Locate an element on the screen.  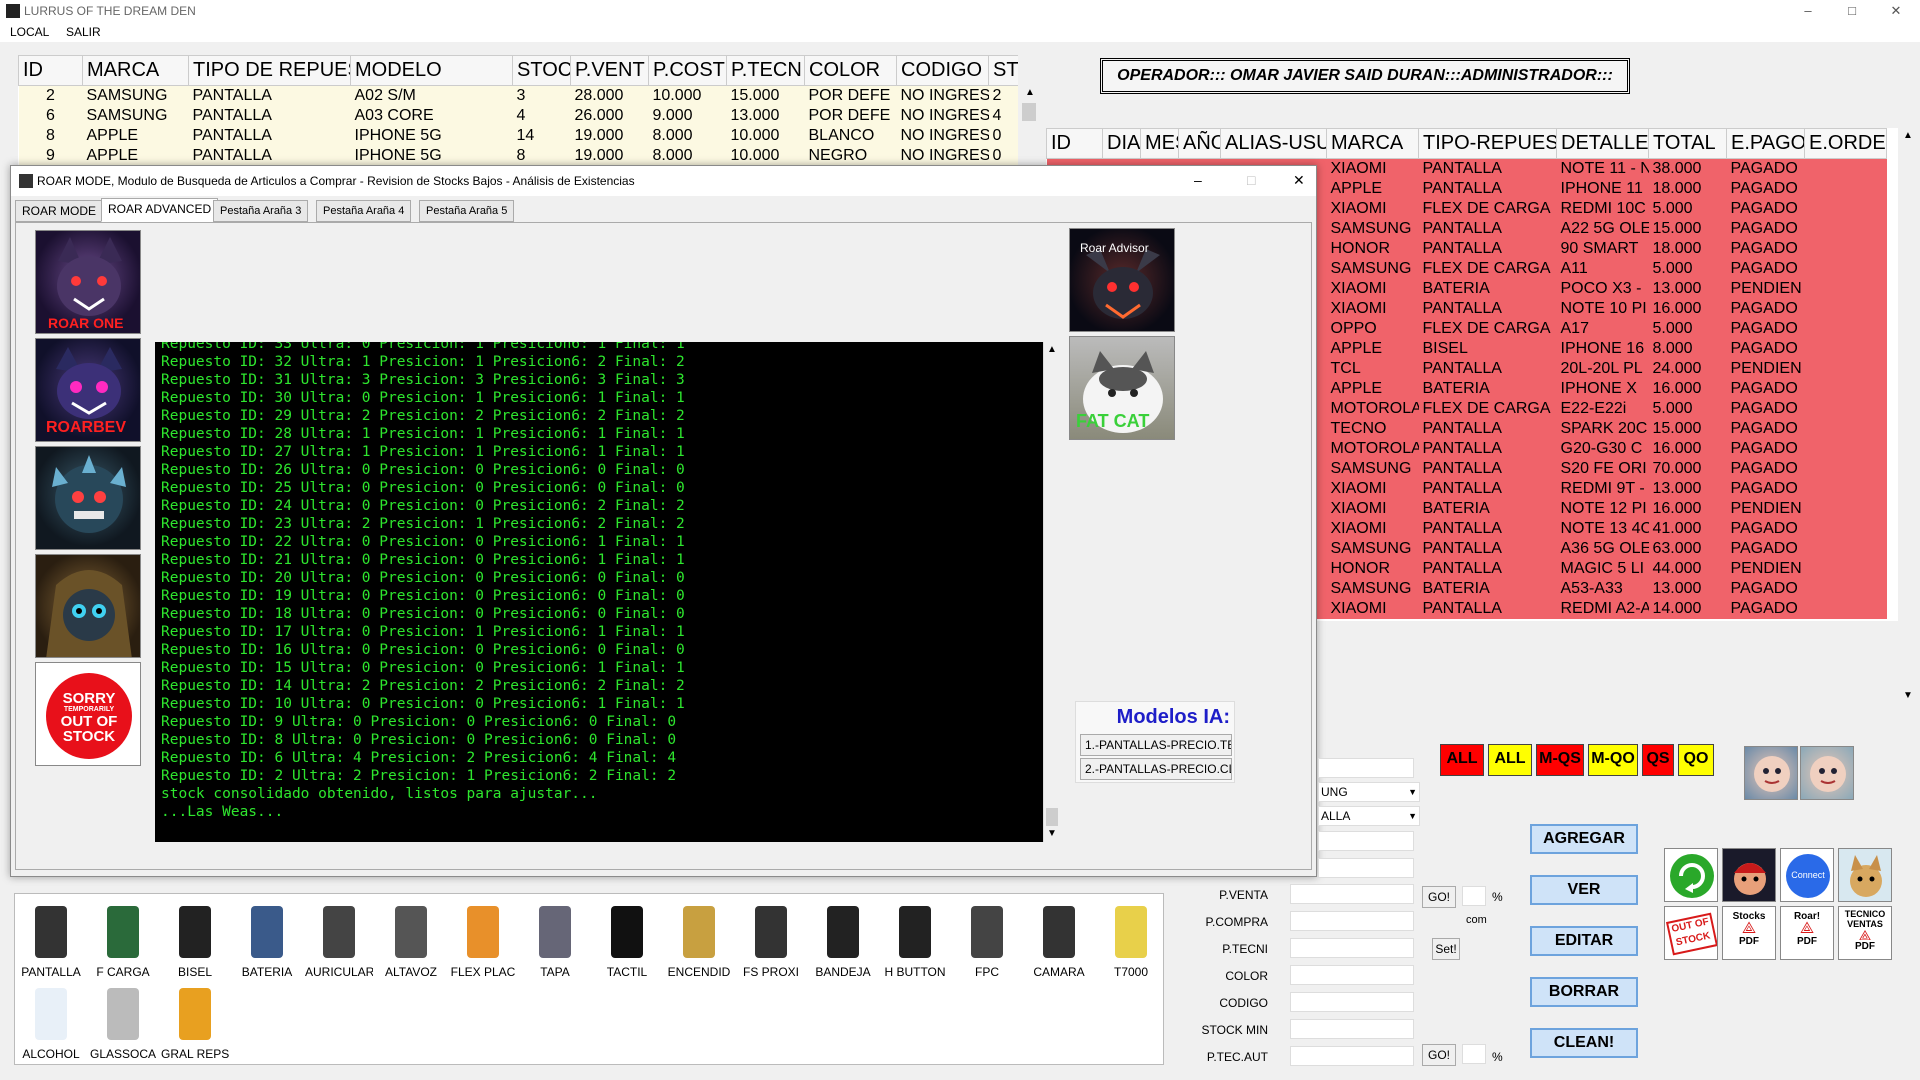
p-tecni-input is located at coordinates (1352, 948).